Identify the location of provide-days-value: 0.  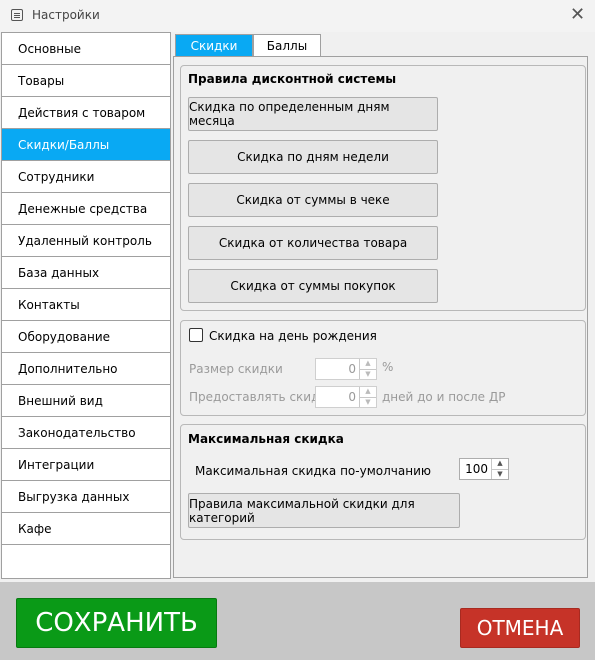
(337, 397).